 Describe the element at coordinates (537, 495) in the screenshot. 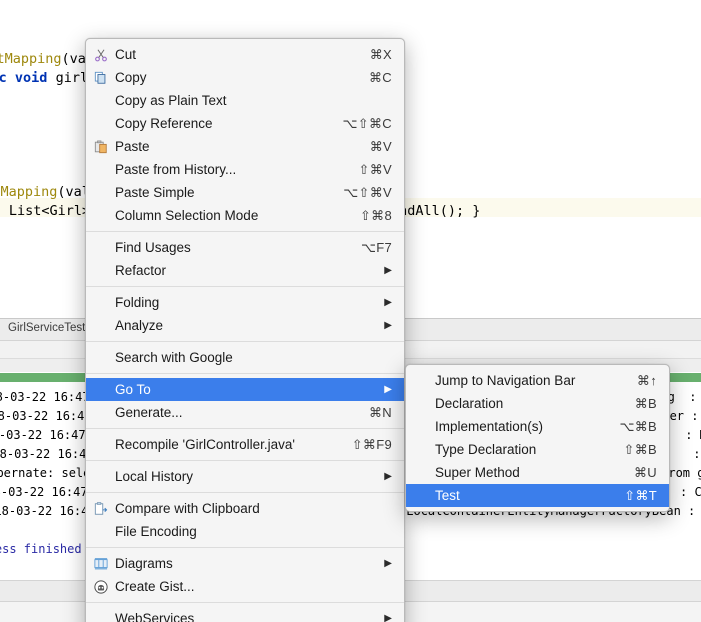

I see `submenu-item-test: Test ⇧⌘T` at that location.